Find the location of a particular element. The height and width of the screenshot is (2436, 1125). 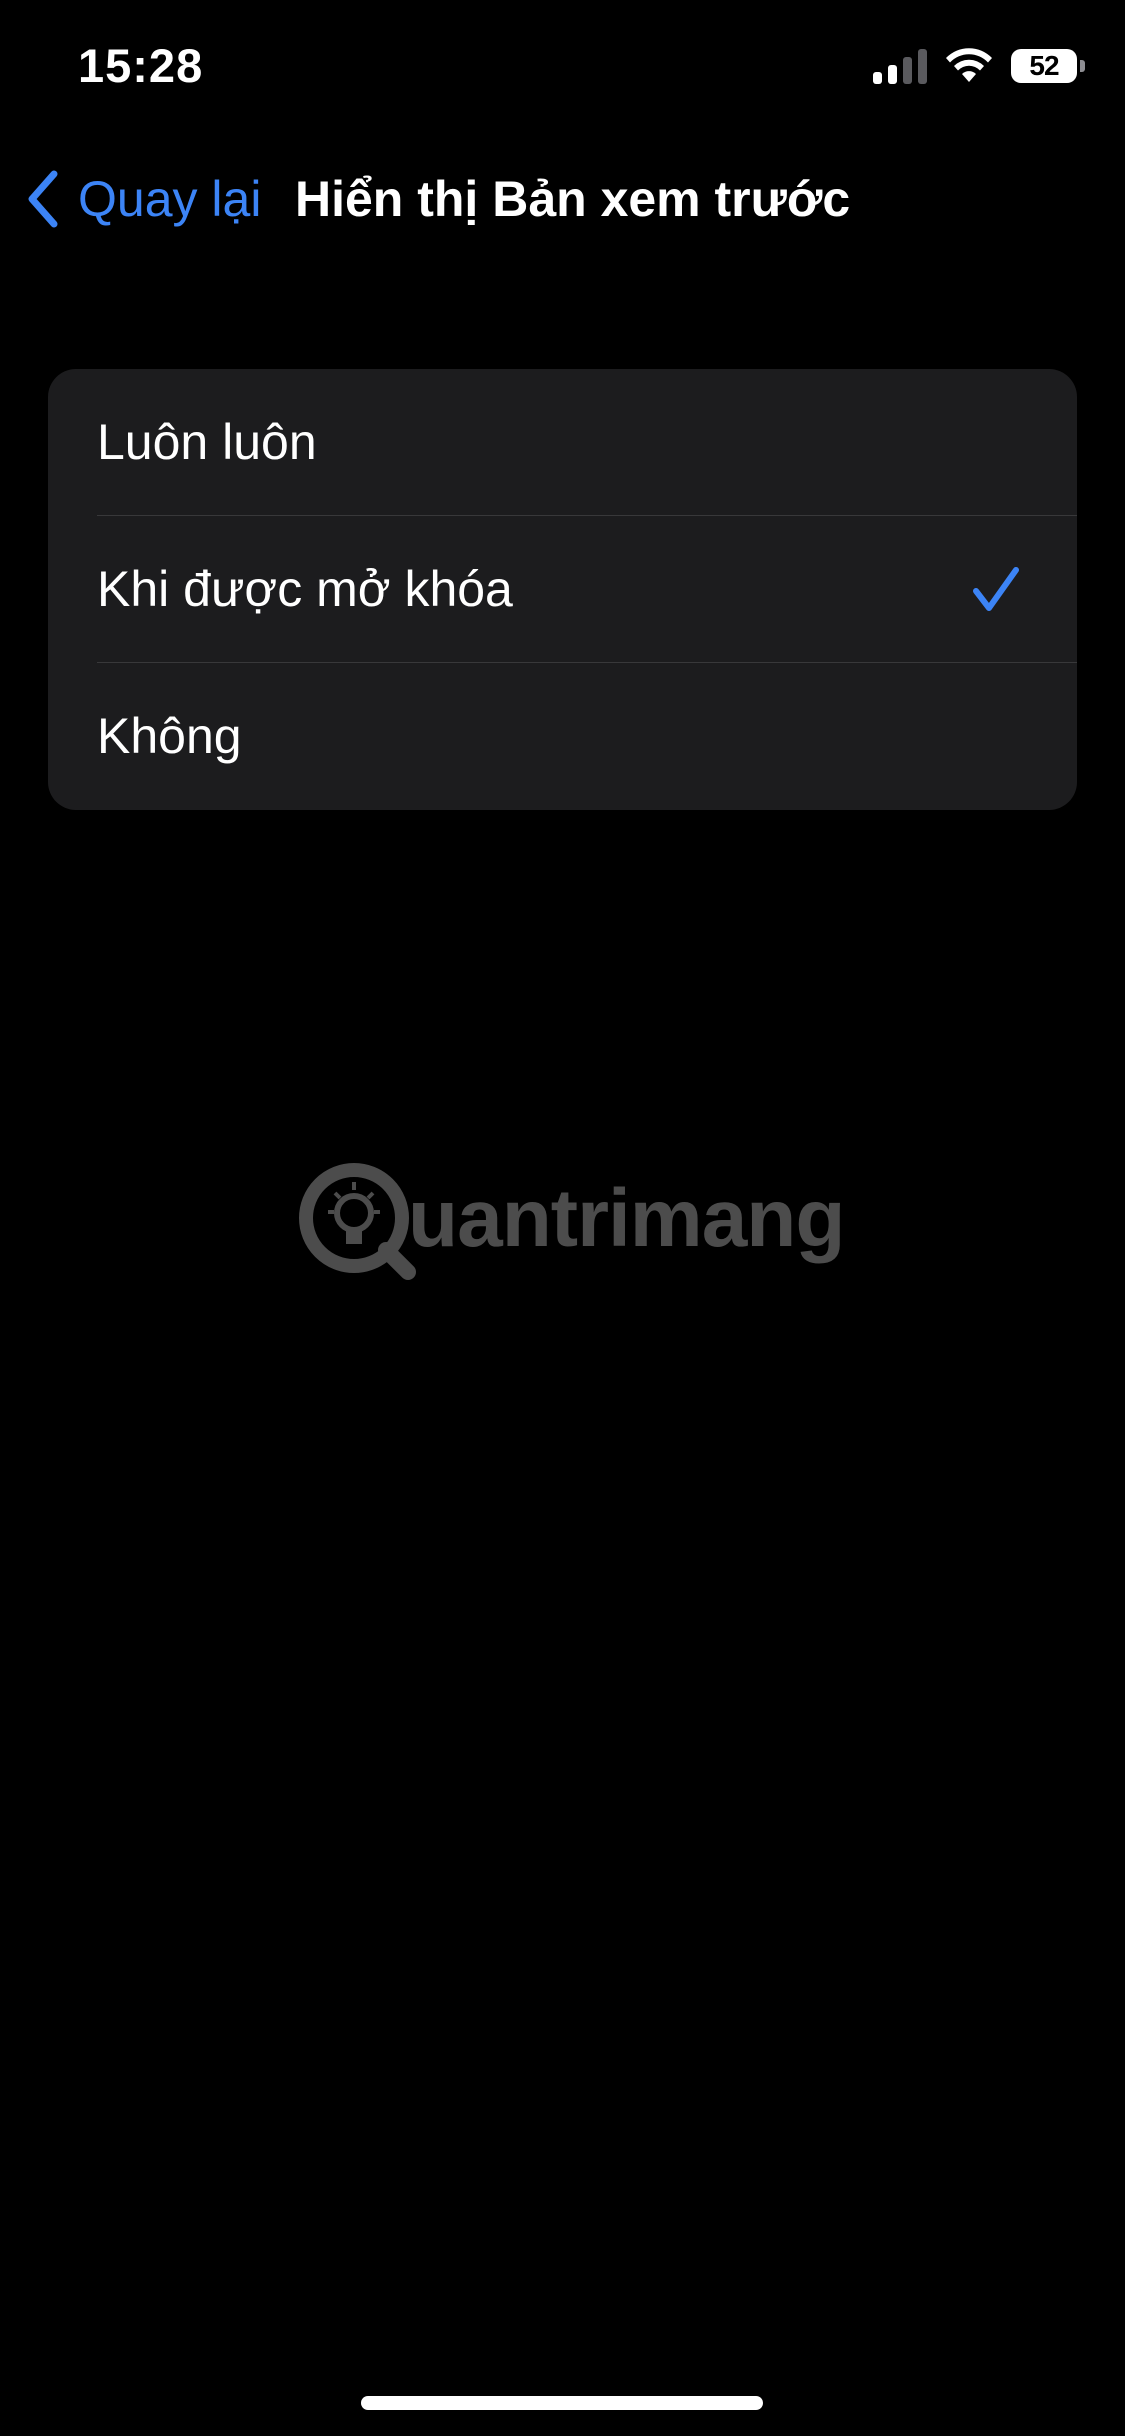

back-button-label: Quay lại is located at coordinates (170, 199).